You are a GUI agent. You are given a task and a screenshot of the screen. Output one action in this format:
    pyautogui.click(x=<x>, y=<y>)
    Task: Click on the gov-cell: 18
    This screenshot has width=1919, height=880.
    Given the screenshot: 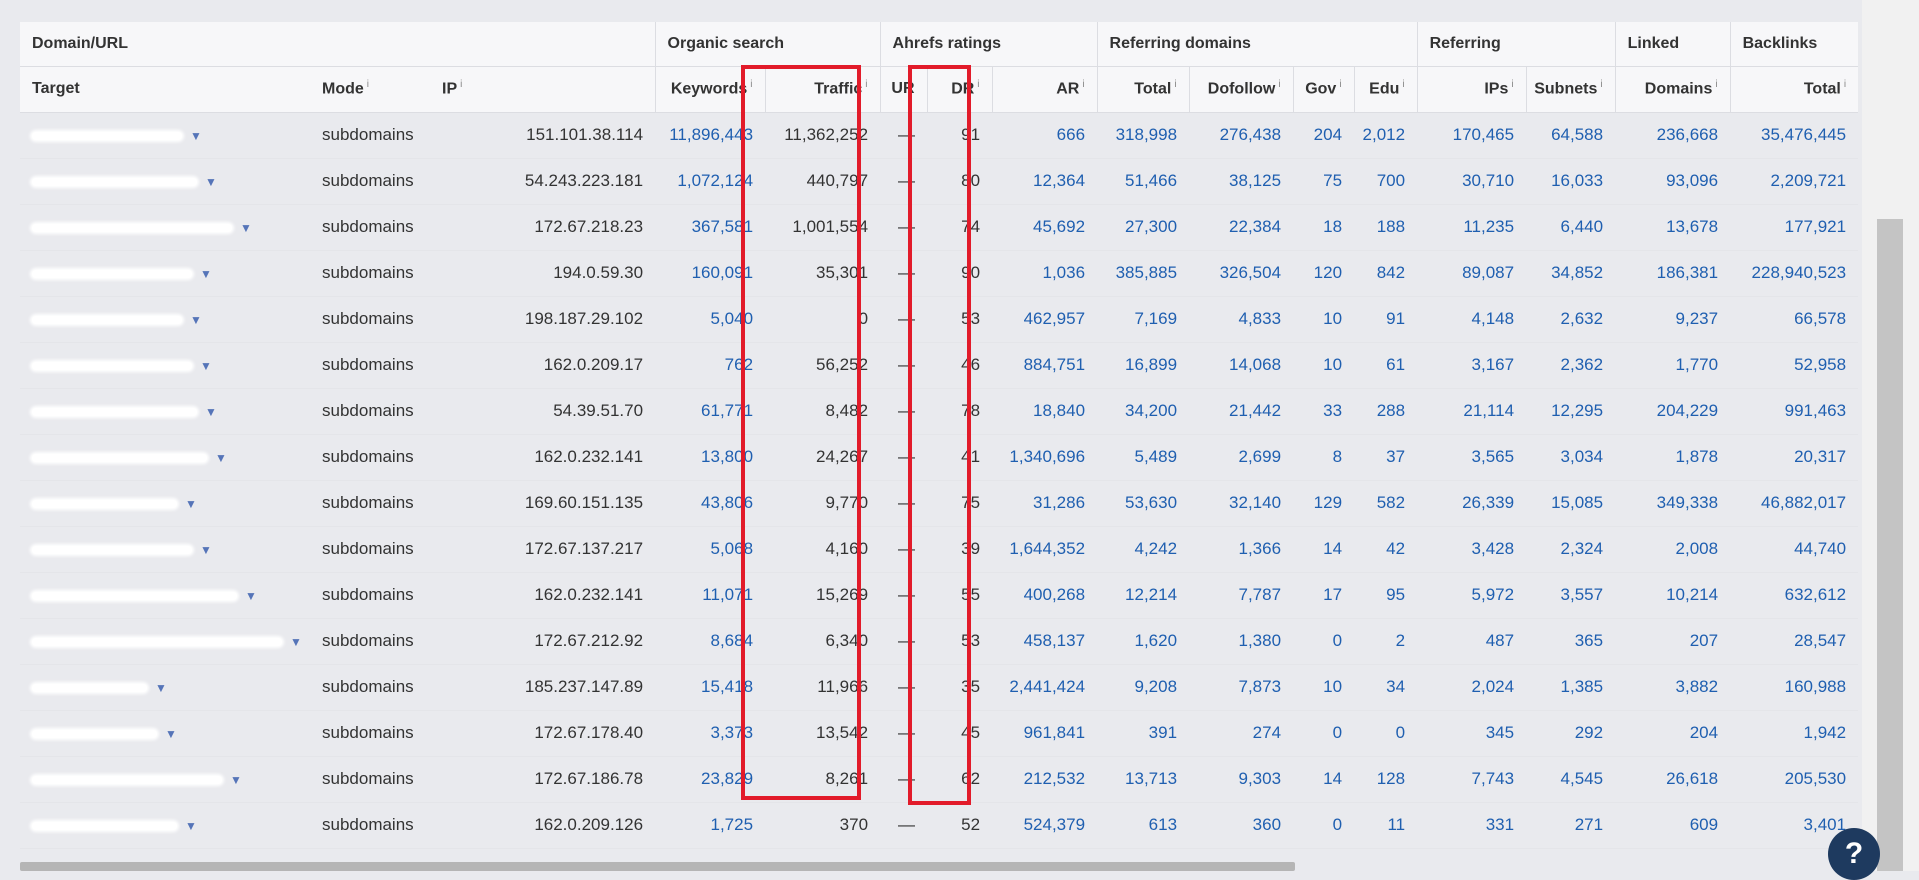 What is the action you would take?
    pyautogui.click(x=1324, y=227)
    